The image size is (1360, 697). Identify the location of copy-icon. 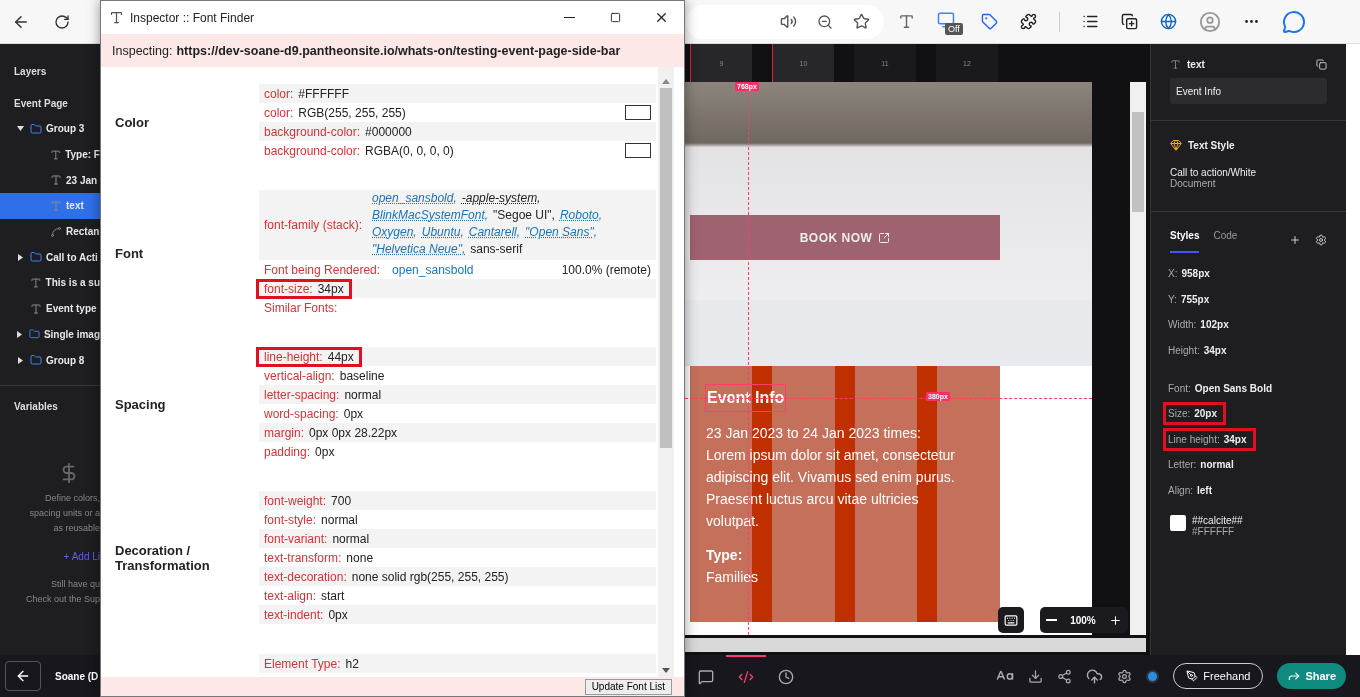
(1321, 64).